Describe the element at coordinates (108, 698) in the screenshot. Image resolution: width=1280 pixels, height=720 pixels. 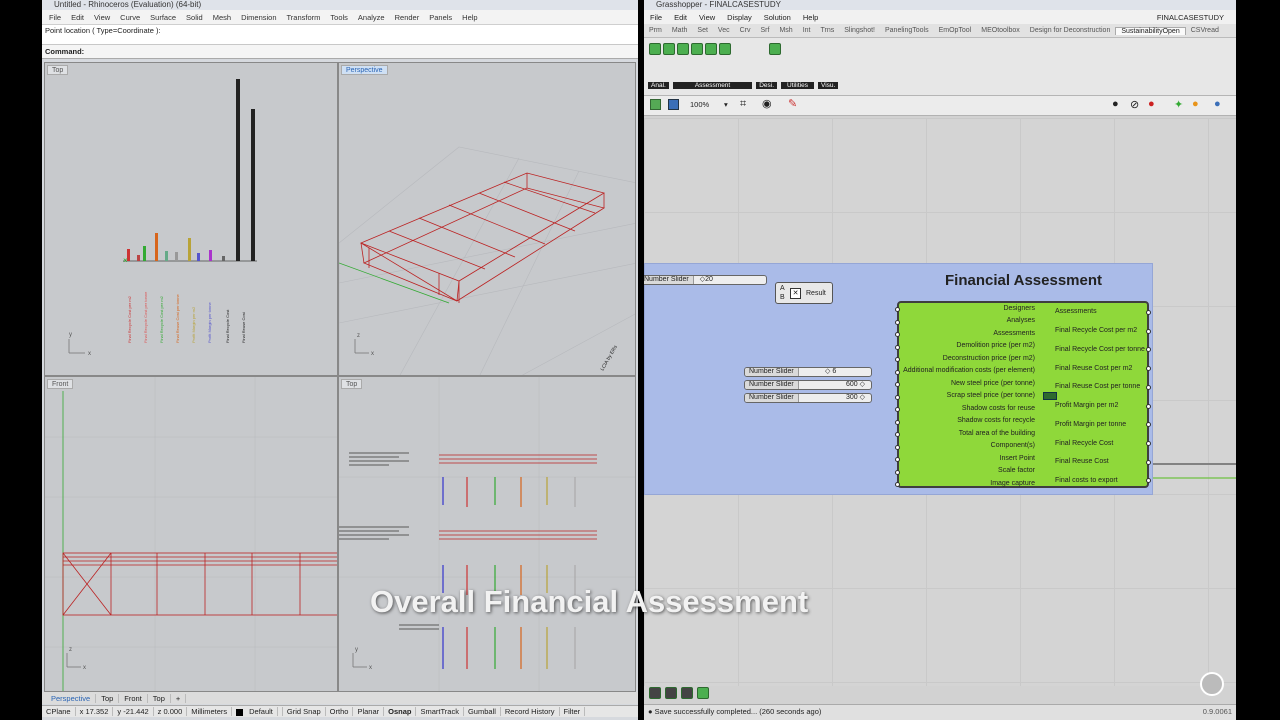
I see `tab-top: Top` at that location.